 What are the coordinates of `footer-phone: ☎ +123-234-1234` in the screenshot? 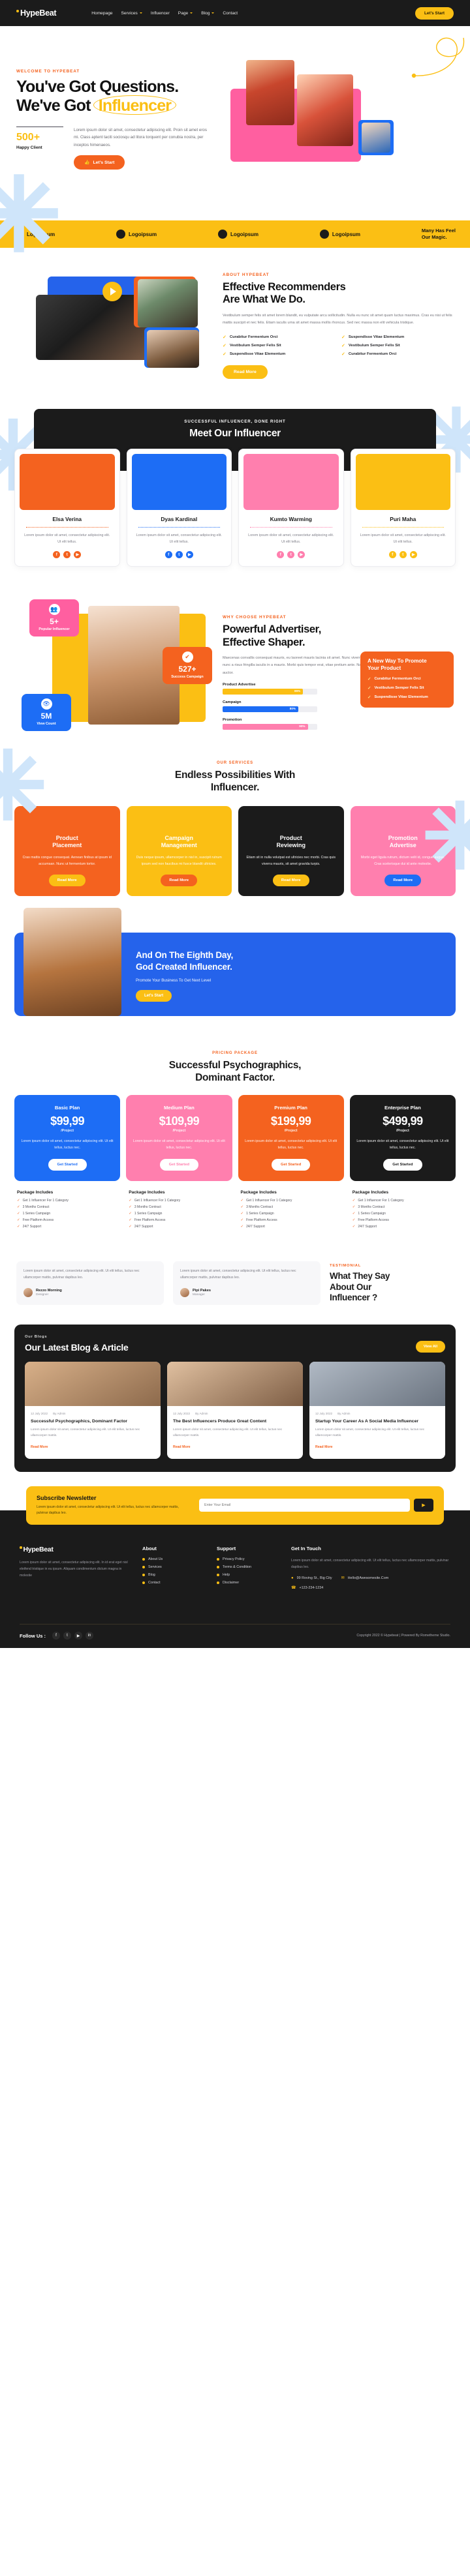 It's located at (307, 1588).